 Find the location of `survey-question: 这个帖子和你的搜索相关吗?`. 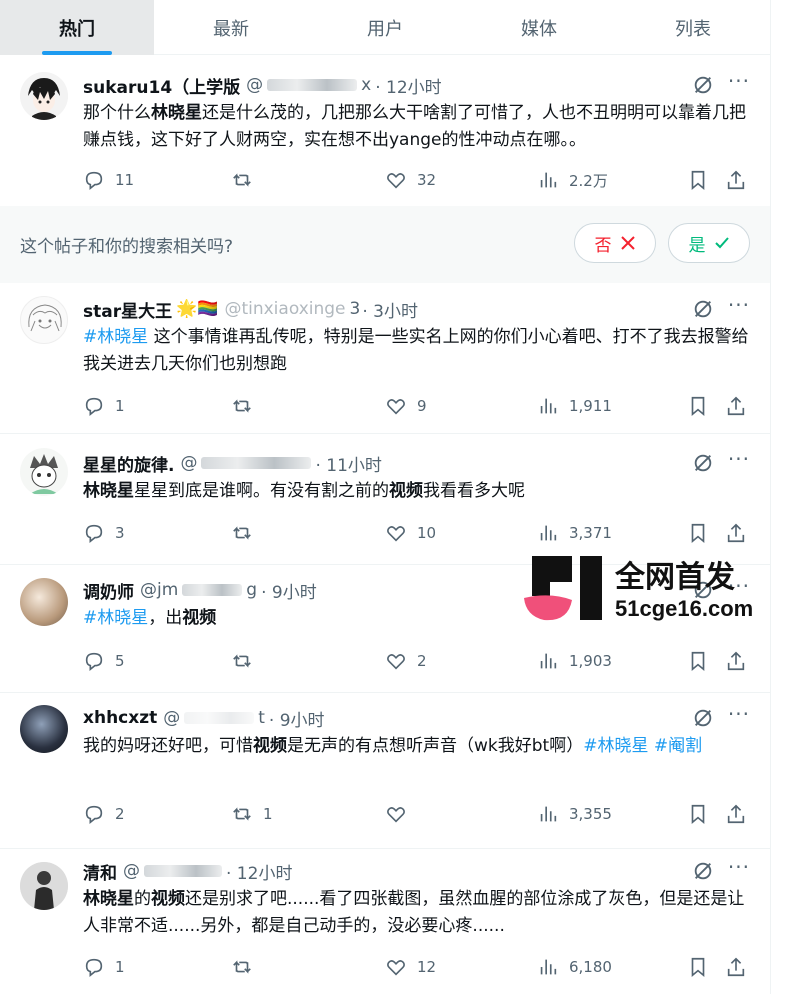

survey-question: 这个帖子和你的搜索相关吗? is located at coordinates (127, 247).